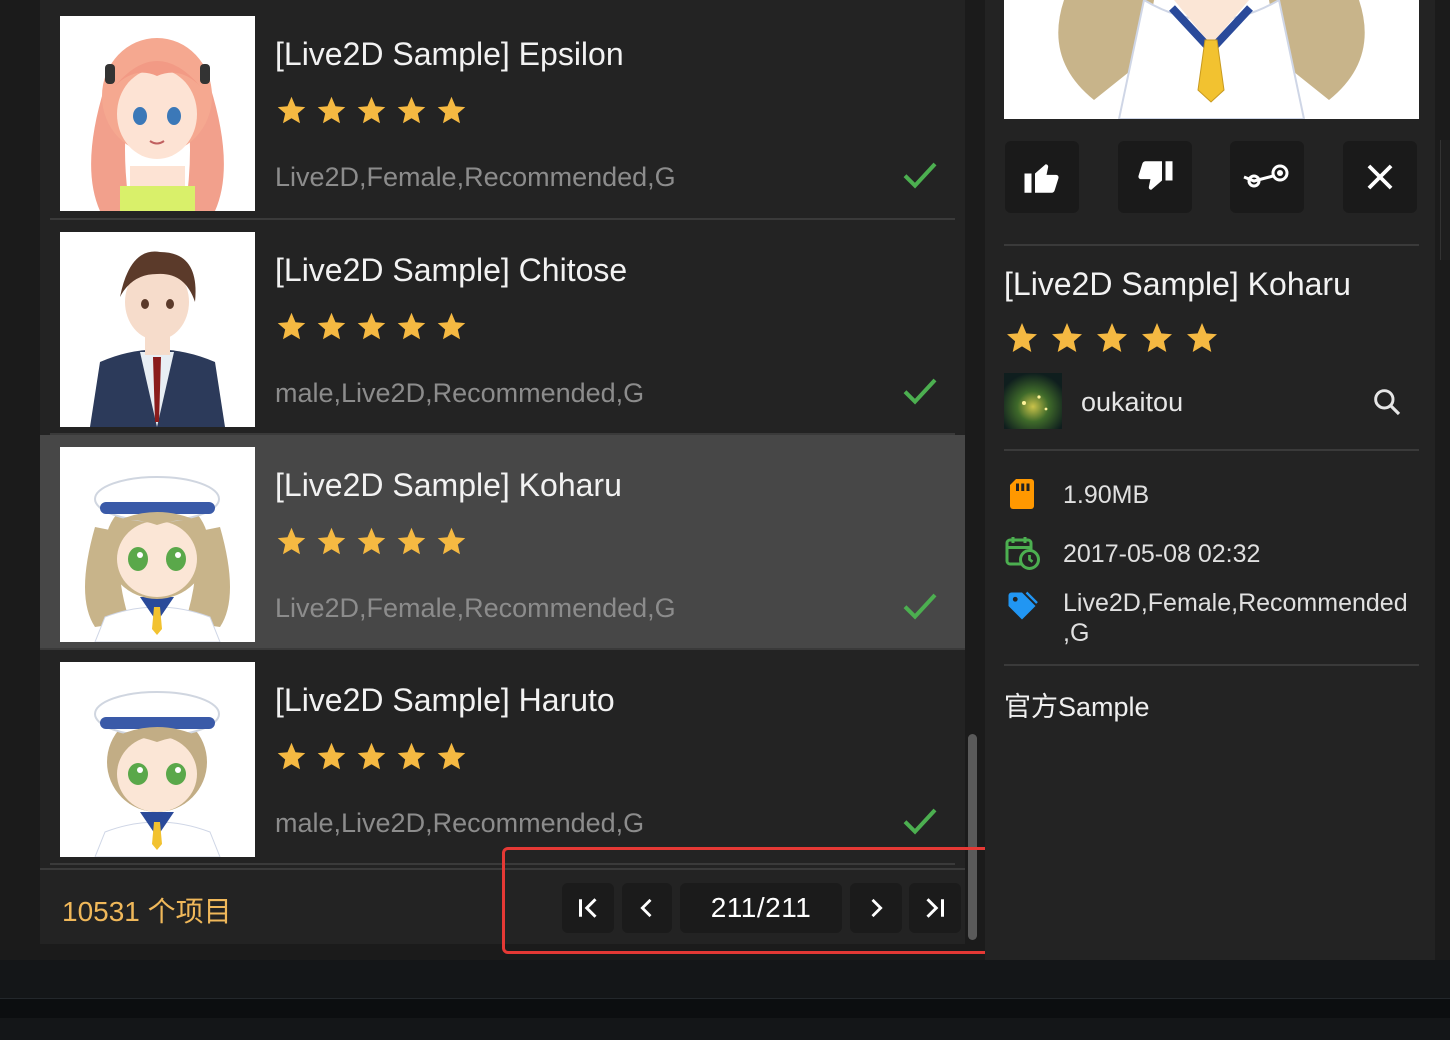 Image resolution: width=1450 pixels, height=1040 pixels. I want to click on search-icon, so click(1387, 402).